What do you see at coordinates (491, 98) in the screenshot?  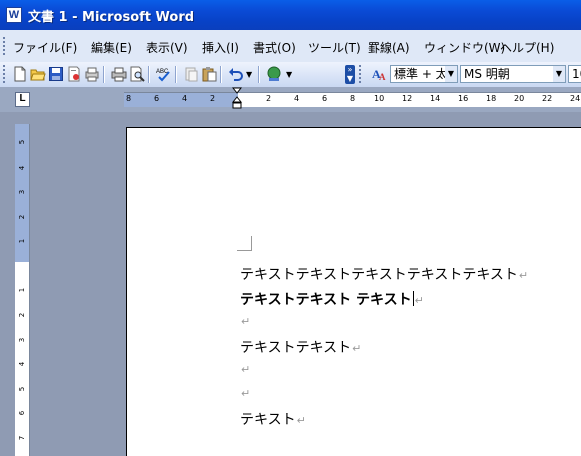 I see `ruler-number: 18` at bounding box center [491, 98].